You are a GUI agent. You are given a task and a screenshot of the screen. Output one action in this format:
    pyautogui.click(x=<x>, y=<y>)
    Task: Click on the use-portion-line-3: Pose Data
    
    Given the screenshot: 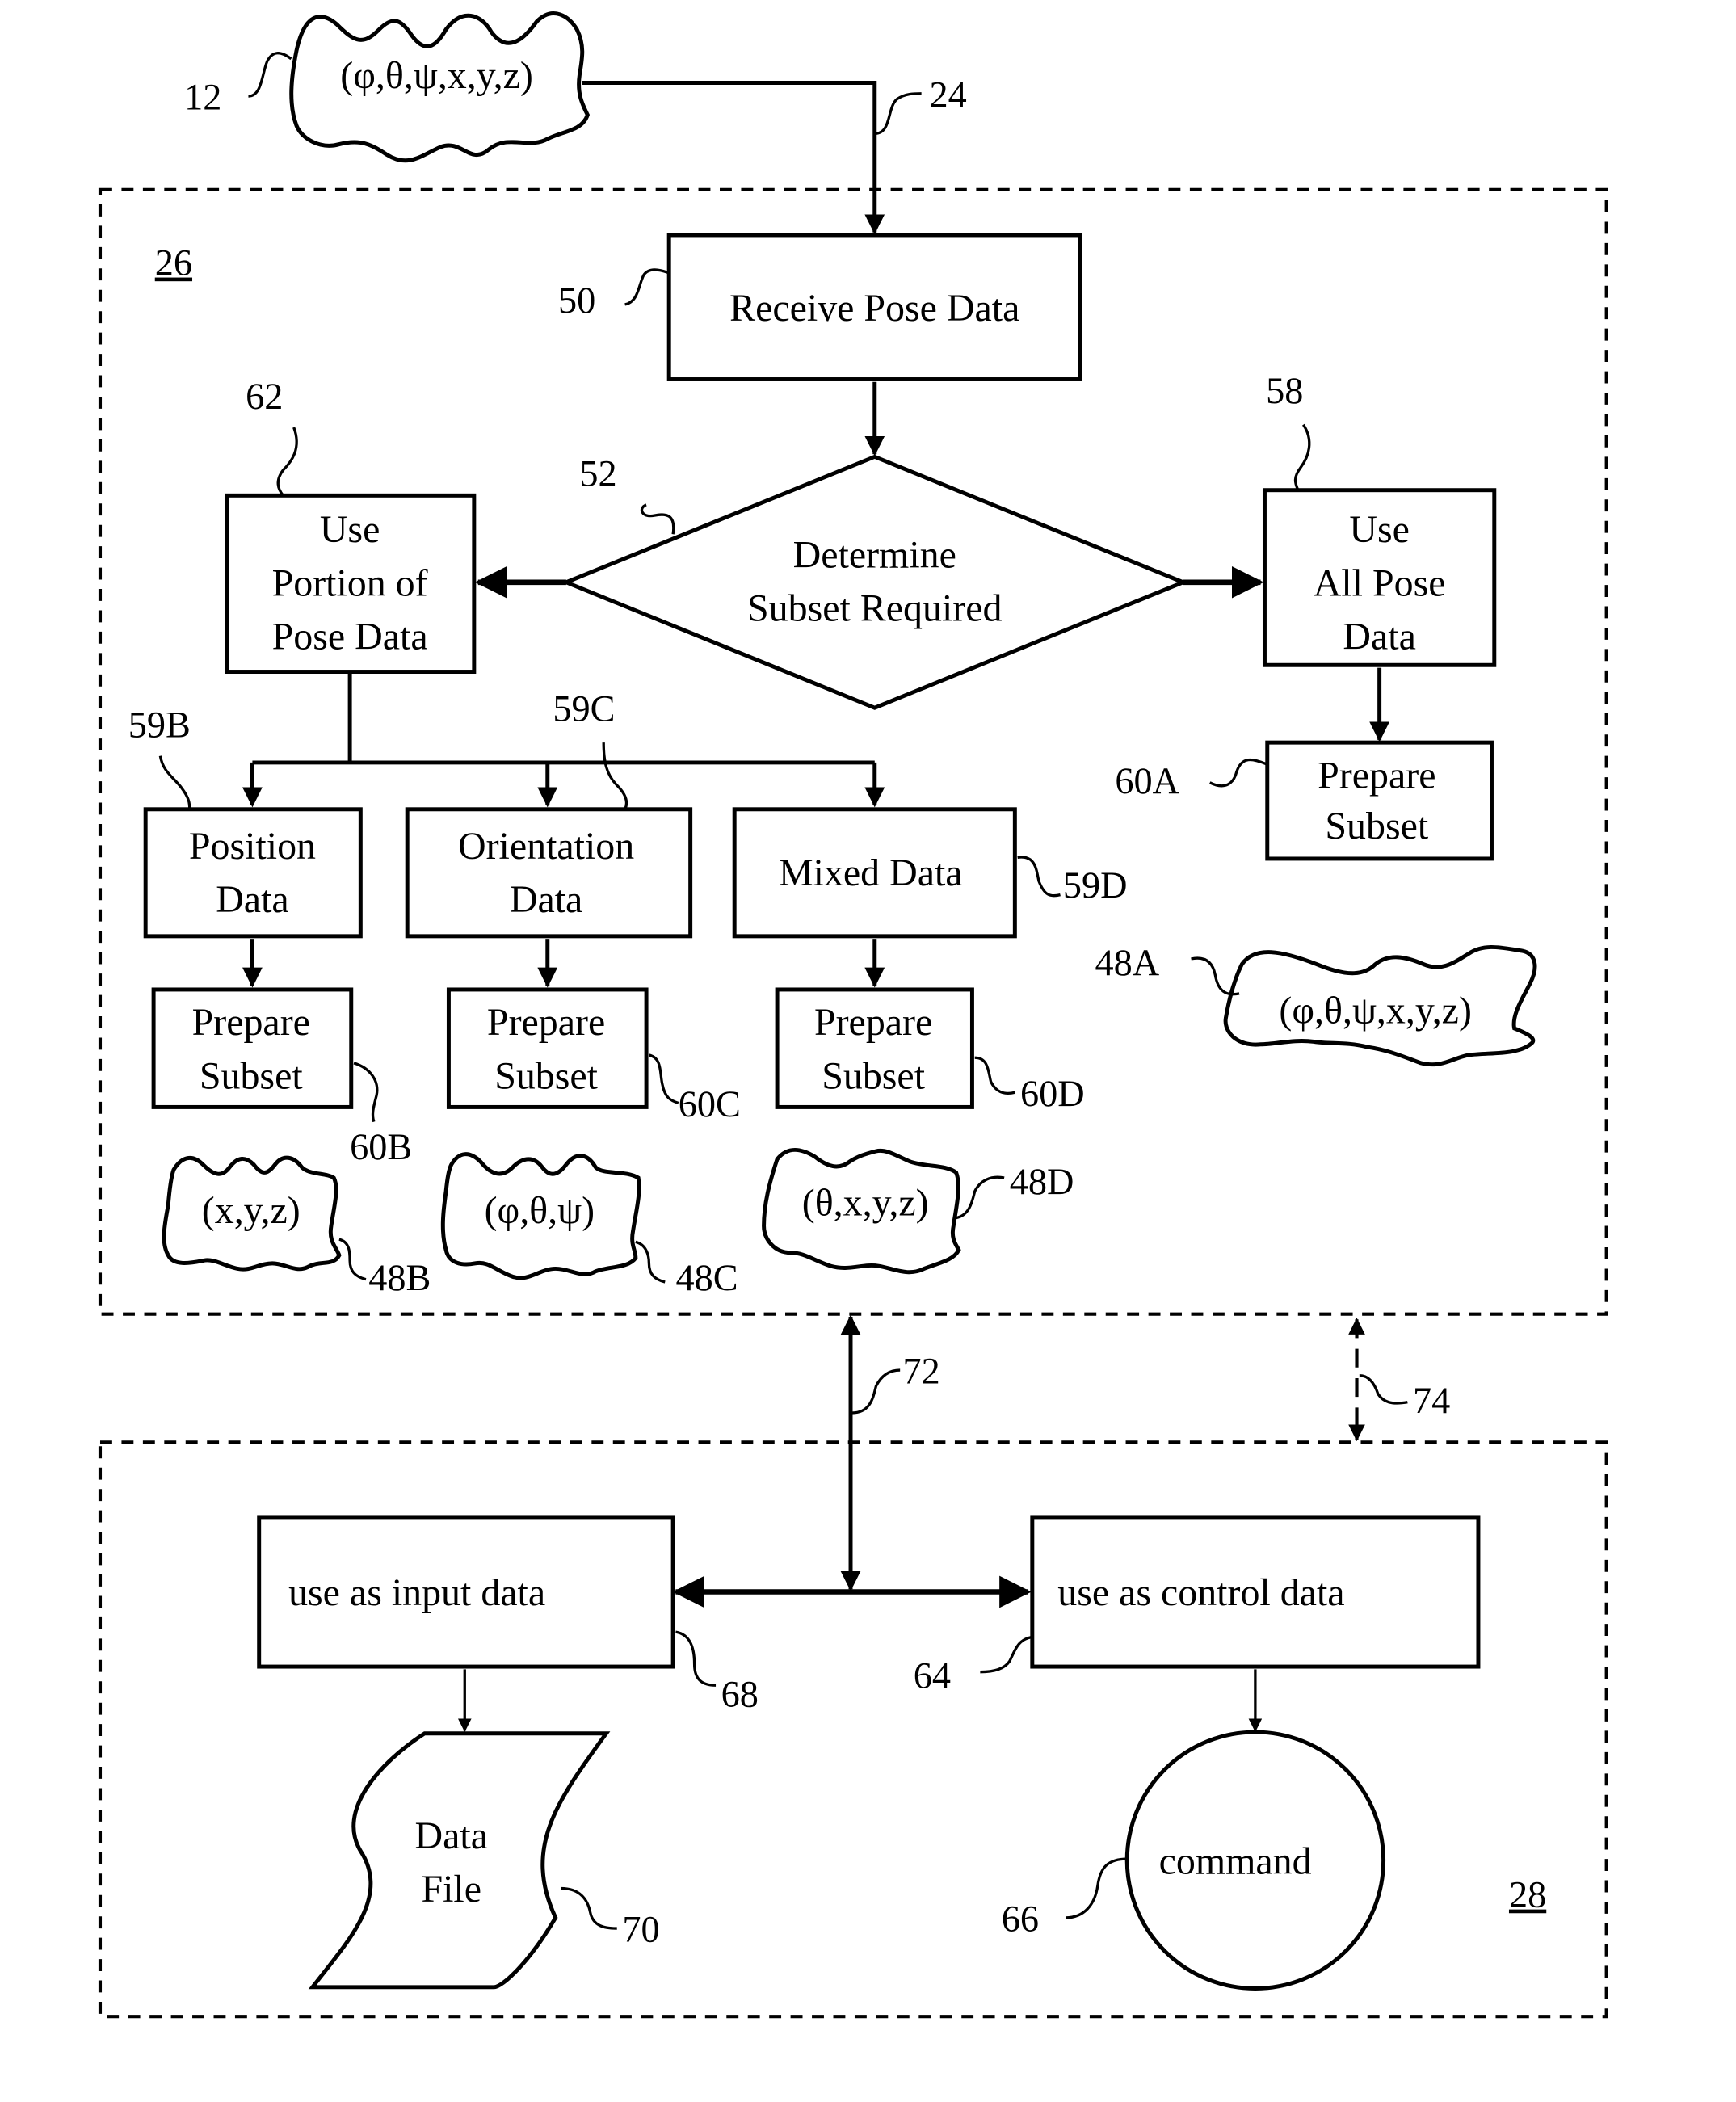 What is the action you would take?
    pyautogui.click(x=350, y=636)
    